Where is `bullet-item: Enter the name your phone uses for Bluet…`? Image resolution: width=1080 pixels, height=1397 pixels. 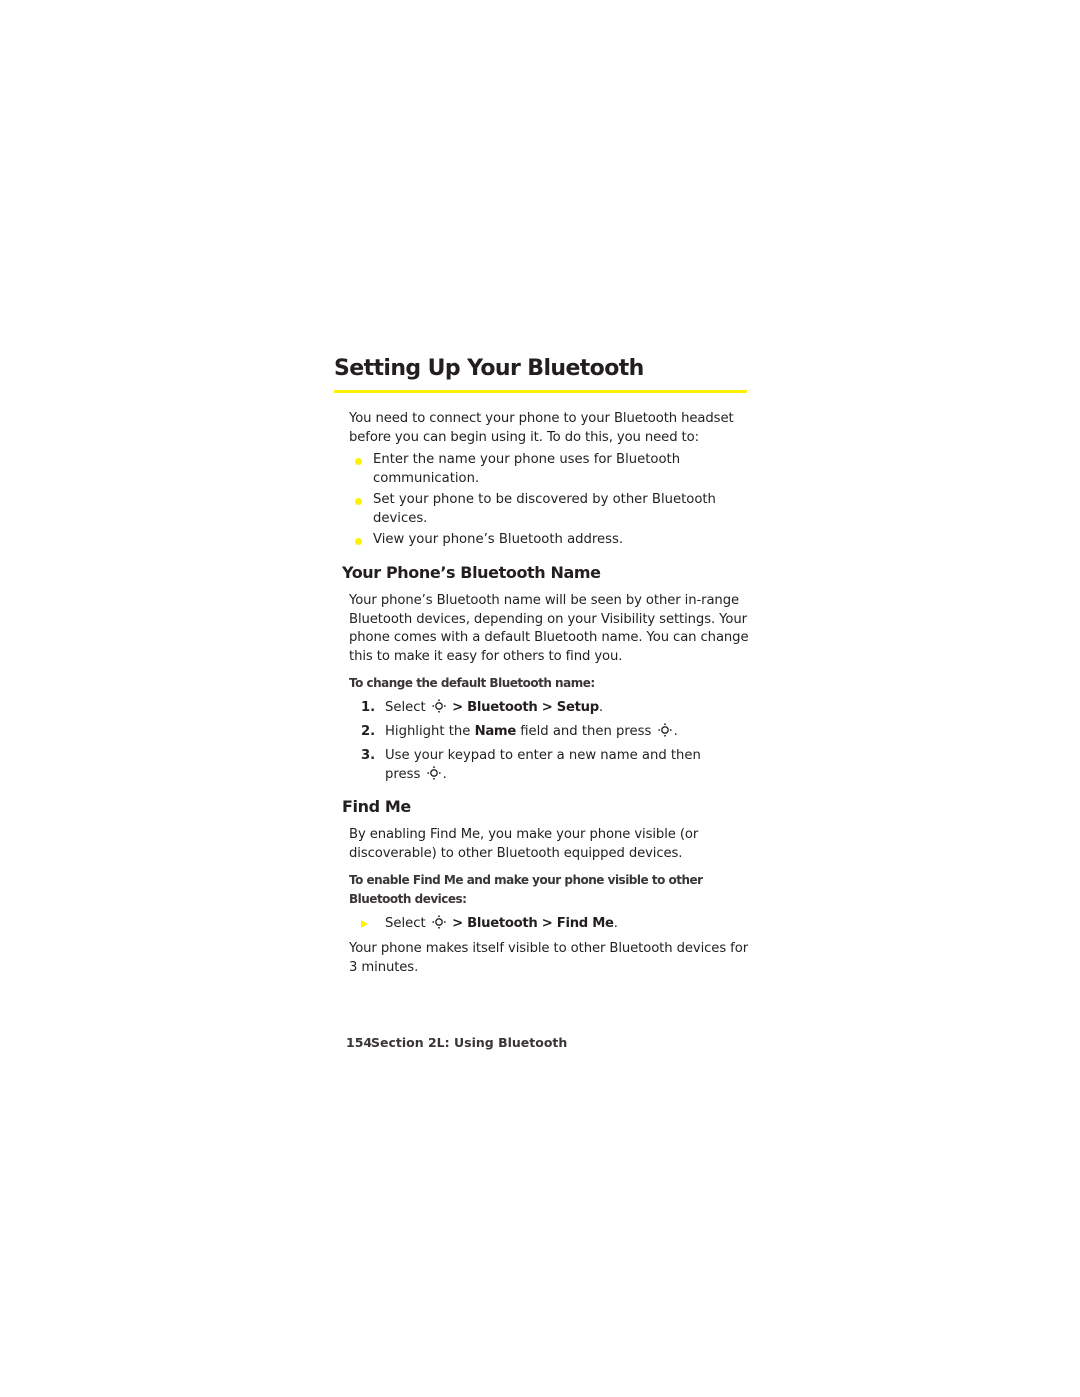
bullet-item: Enter the name your phone uses for Bluet… is located at coordinates (550, 469).